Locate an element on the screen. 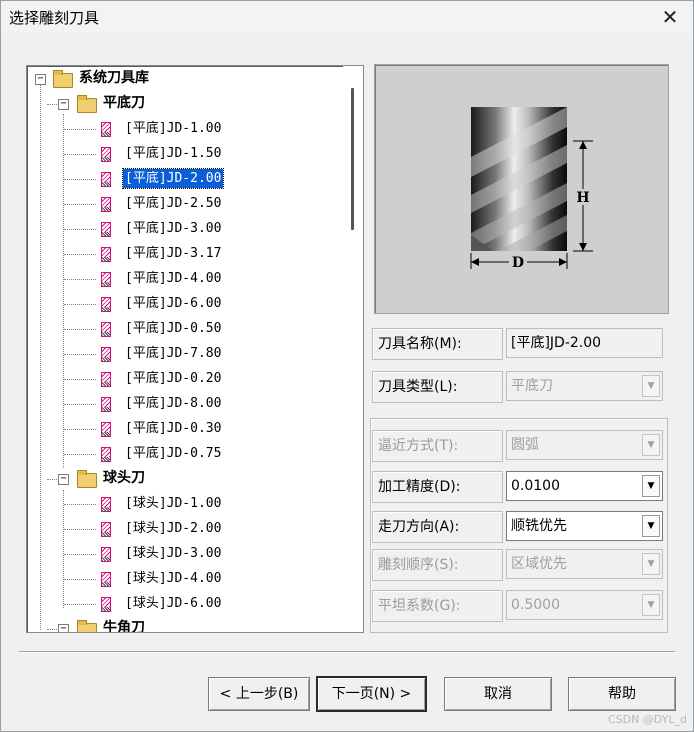  precision-value: 0.0100 is located at coordinates (535, 486).